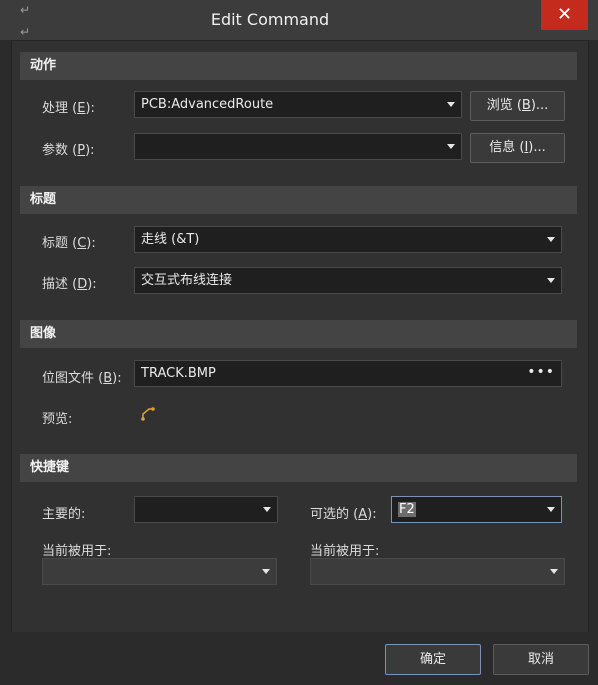 The height and width of the screenshot is (685, 598). What do you see at coordinates (170, 239) in the screenshot?
I see `caption-value: 走线 (&T)` at bounding box center [170, 239].